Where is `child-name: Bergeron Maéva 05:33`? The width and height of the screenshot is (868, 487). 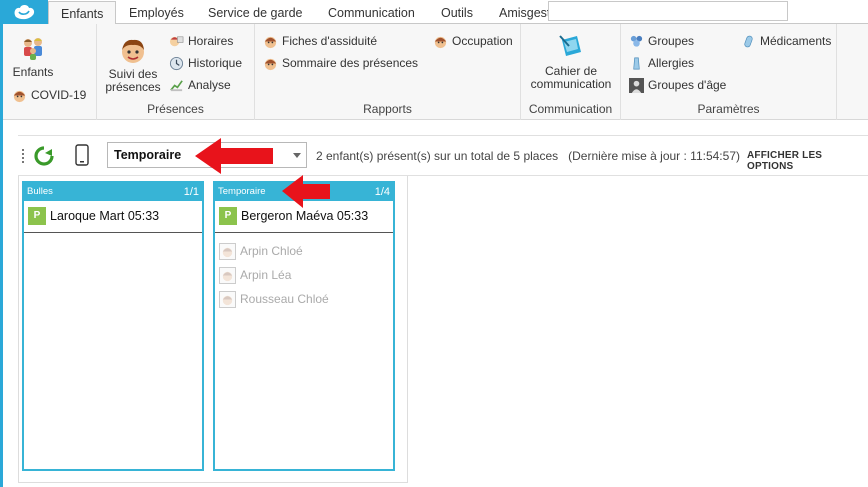 child-name: Bergeron Maéva 05:33 is located at coordinates (305, 216).